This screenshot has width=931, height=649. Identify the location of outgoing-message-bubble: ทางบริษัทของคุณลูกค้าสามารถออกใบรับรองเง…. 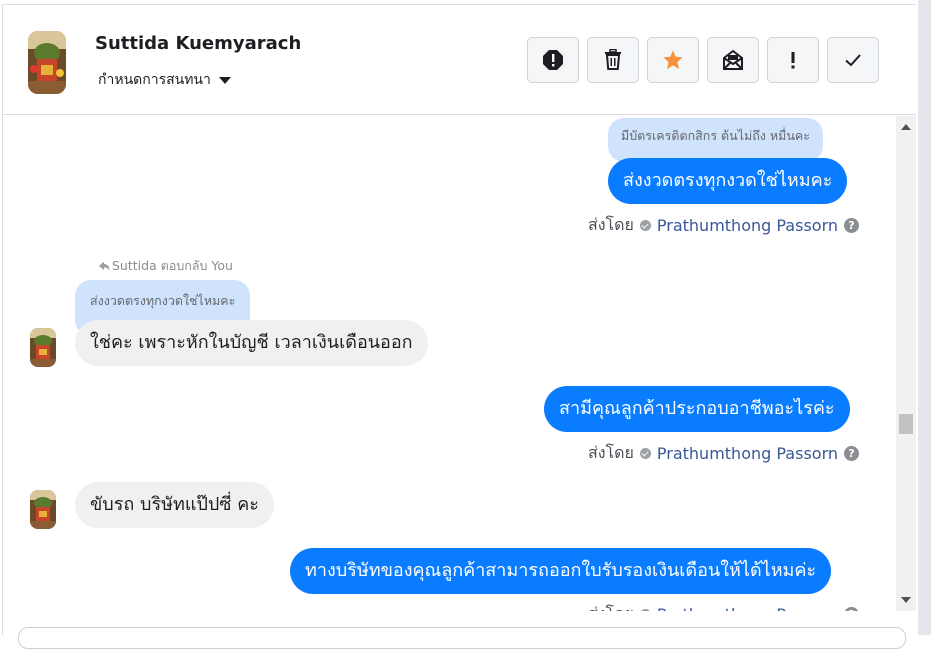
(561, 571).